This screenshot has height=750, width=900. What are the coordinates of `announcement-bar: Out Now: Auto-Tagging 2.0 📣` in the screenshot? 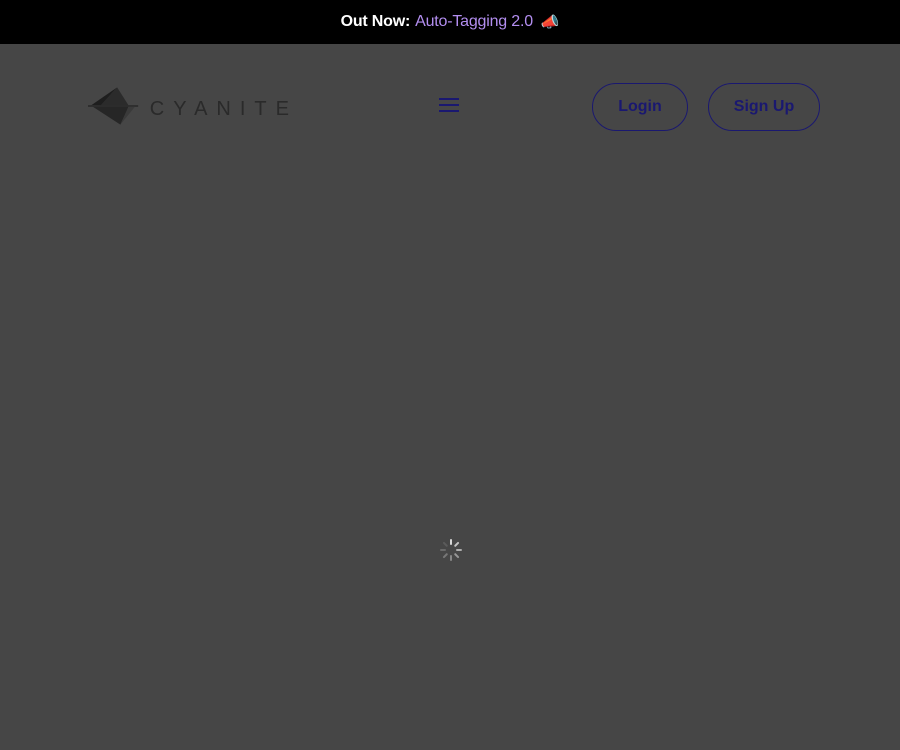 It's located at (450, 22).